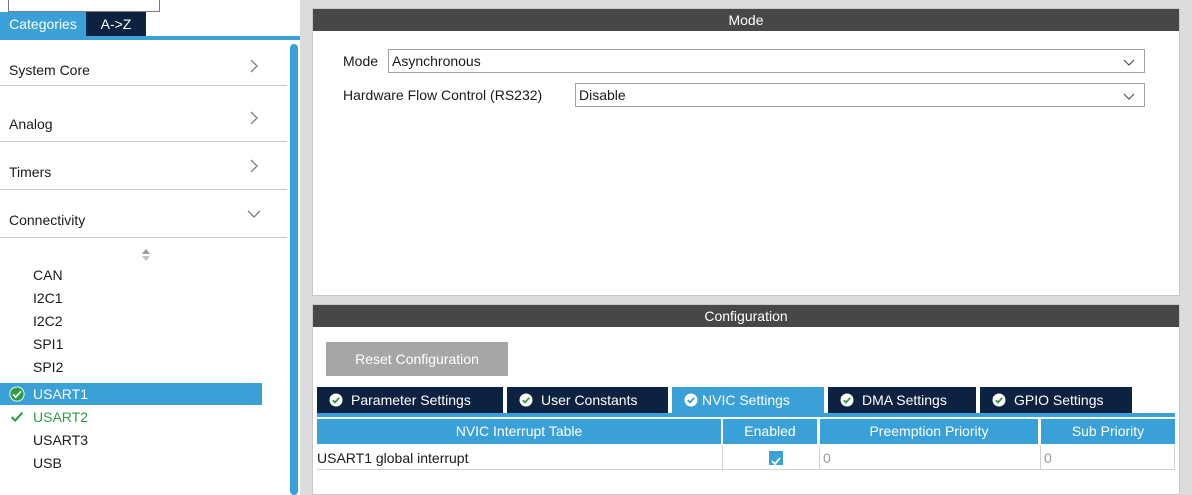  I want to click on tab-label: DMA Settings, so click(904, 400).